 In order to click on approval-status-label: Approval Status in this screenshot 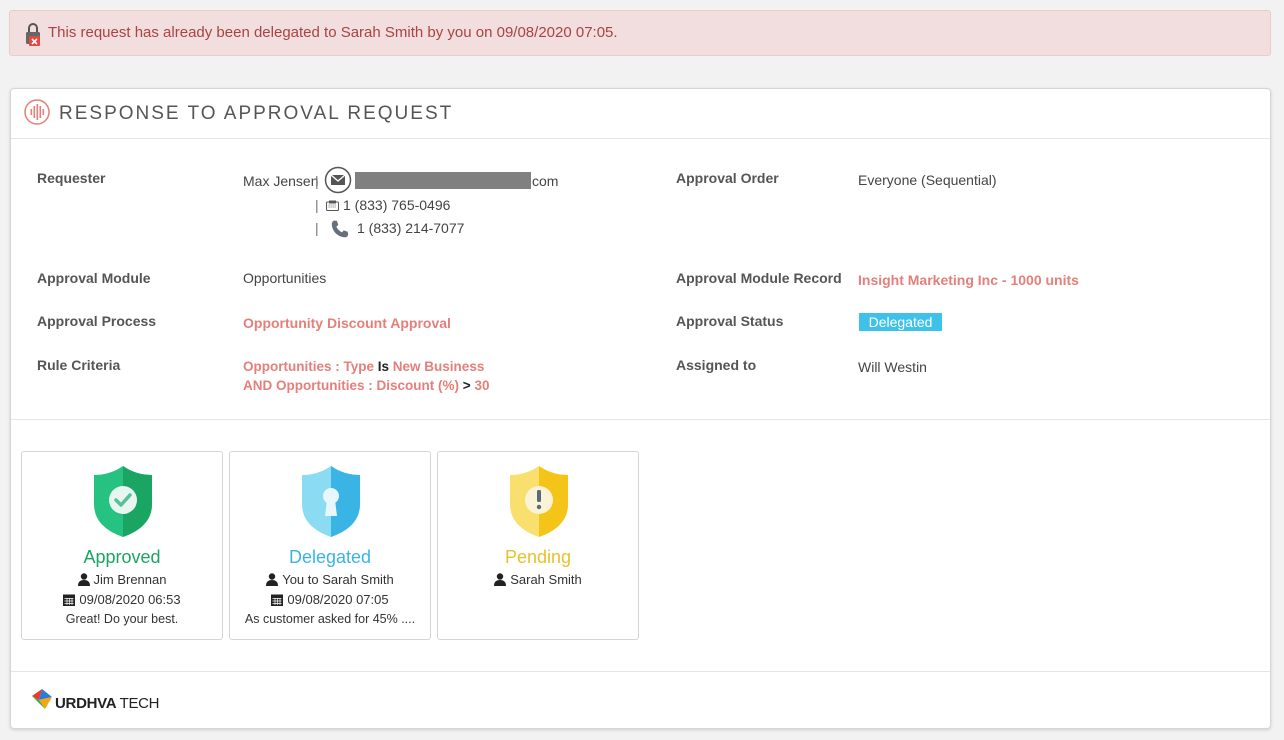, I will do `click(730, 321)`.